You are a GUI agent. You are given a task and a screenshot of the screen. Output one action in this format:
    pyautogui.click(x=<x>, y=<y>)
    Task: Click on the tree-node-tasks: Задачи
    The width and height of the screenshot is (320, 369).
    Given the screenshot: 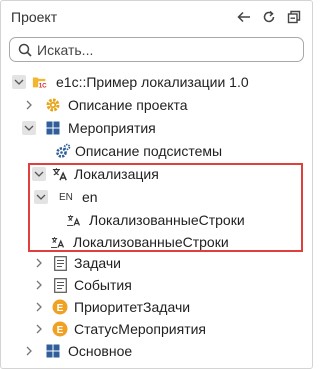 What is the action you would take?
    pyautogui.click(x=156, y=263)
    